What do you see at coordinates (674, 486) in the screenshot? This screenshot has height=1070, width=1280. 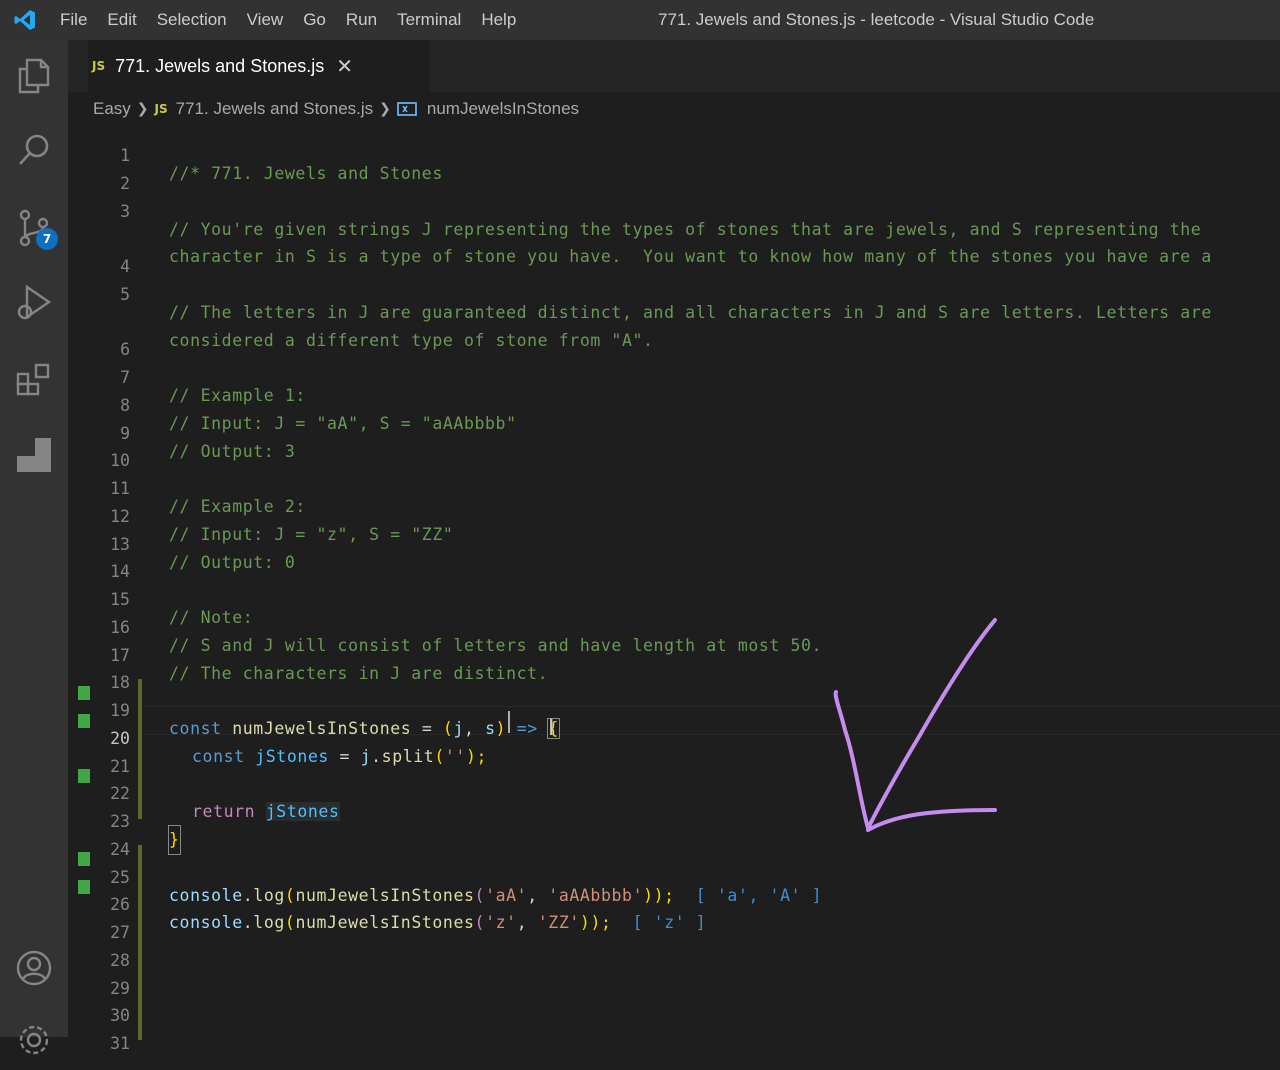 I see `code-line: 11 // Example 2:` at bounding box center [674, 486].